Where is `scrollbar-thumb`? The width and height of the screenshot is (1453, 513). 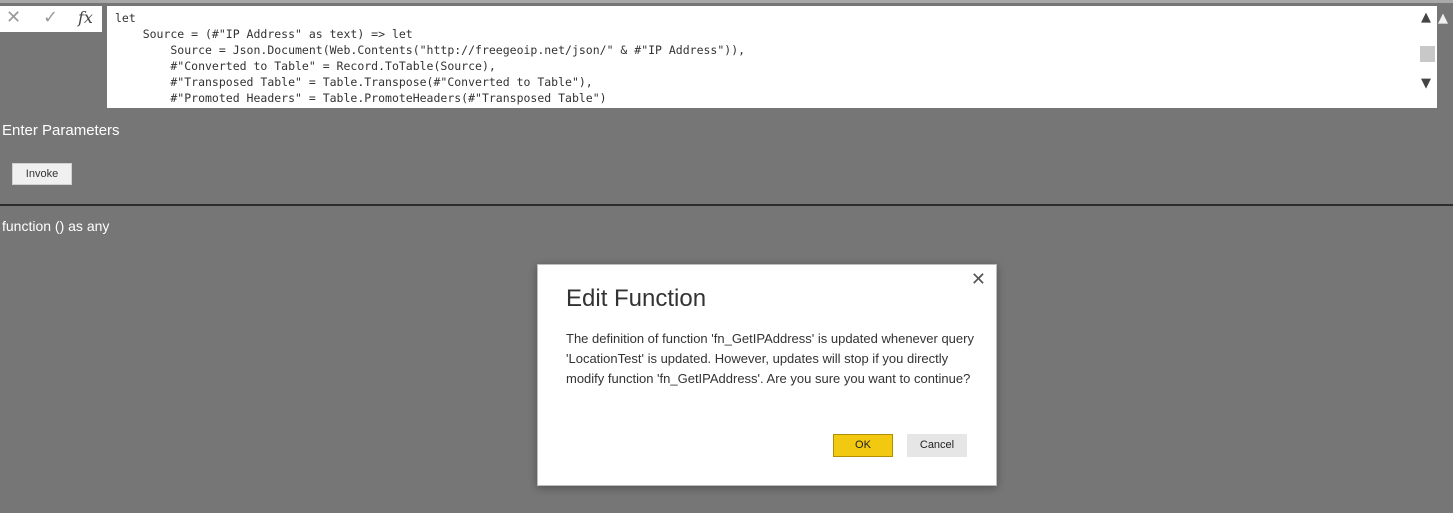
scrollbar-thumb is located at coordinates (1427, 54).